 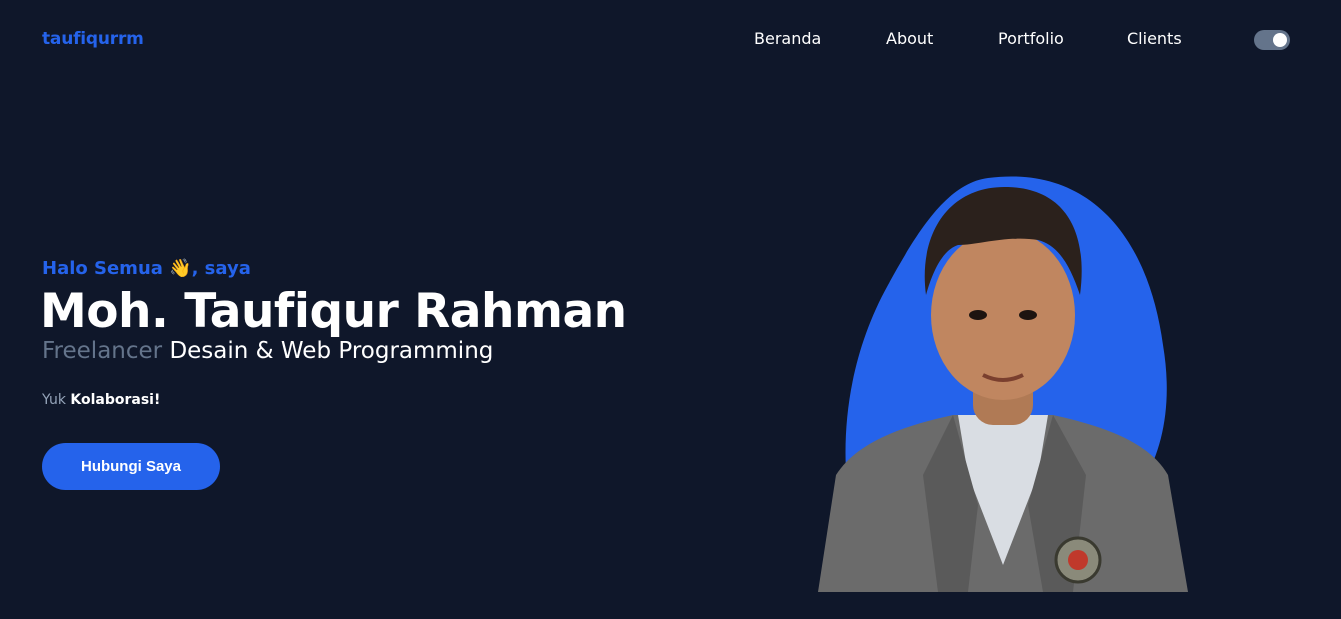 What do you see at coordinates (333, 311) in the screenshot?
I see `hero-name: Moh. Taufiqur Rahman` at bounding box center [333, 311].